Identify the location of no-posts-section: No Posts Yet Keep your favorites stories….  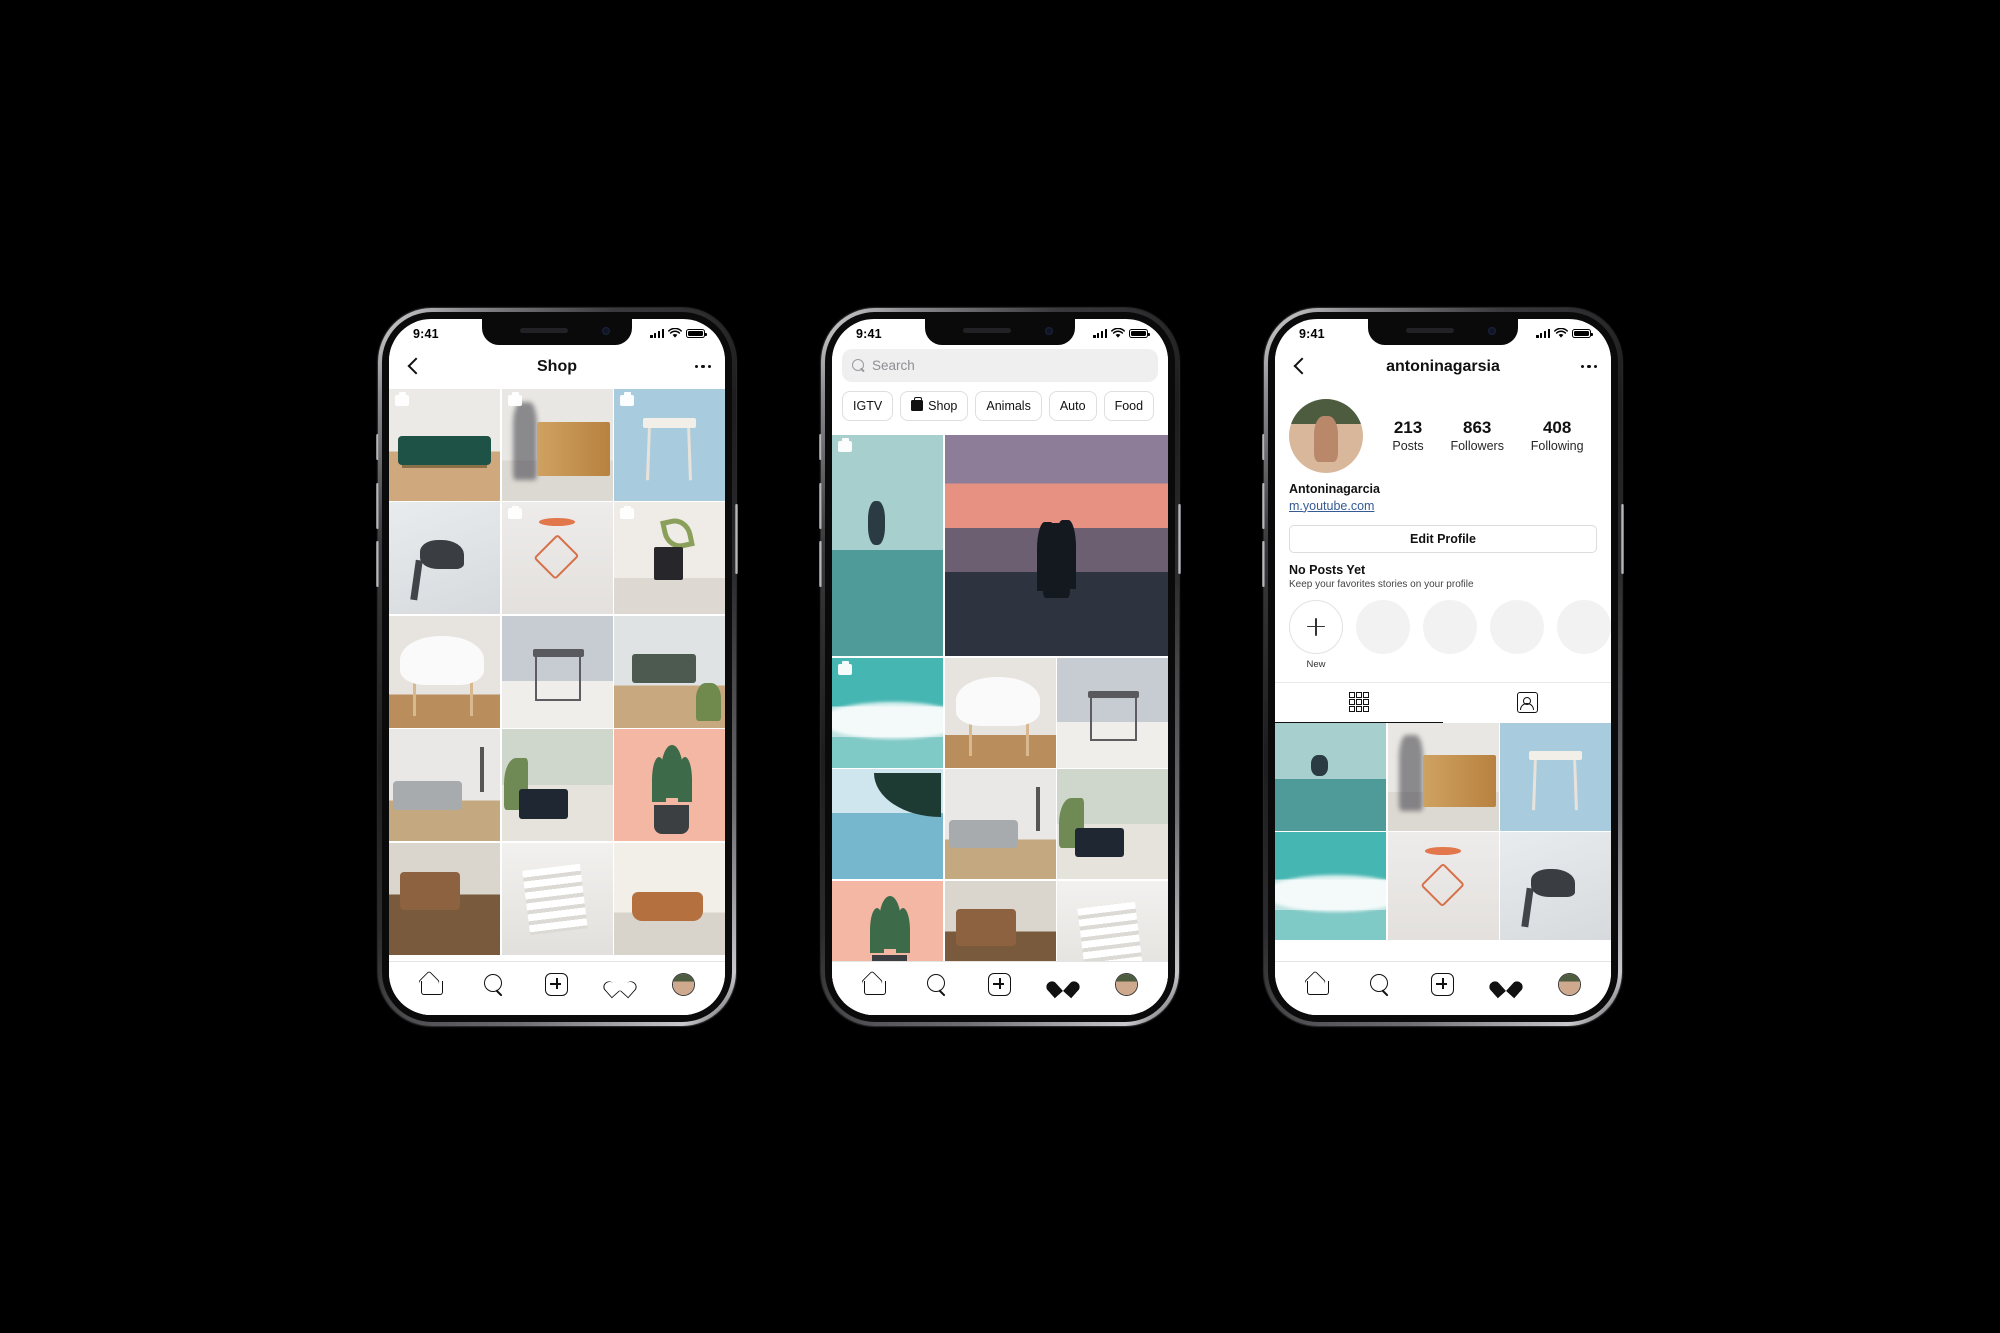
(1443, 571).